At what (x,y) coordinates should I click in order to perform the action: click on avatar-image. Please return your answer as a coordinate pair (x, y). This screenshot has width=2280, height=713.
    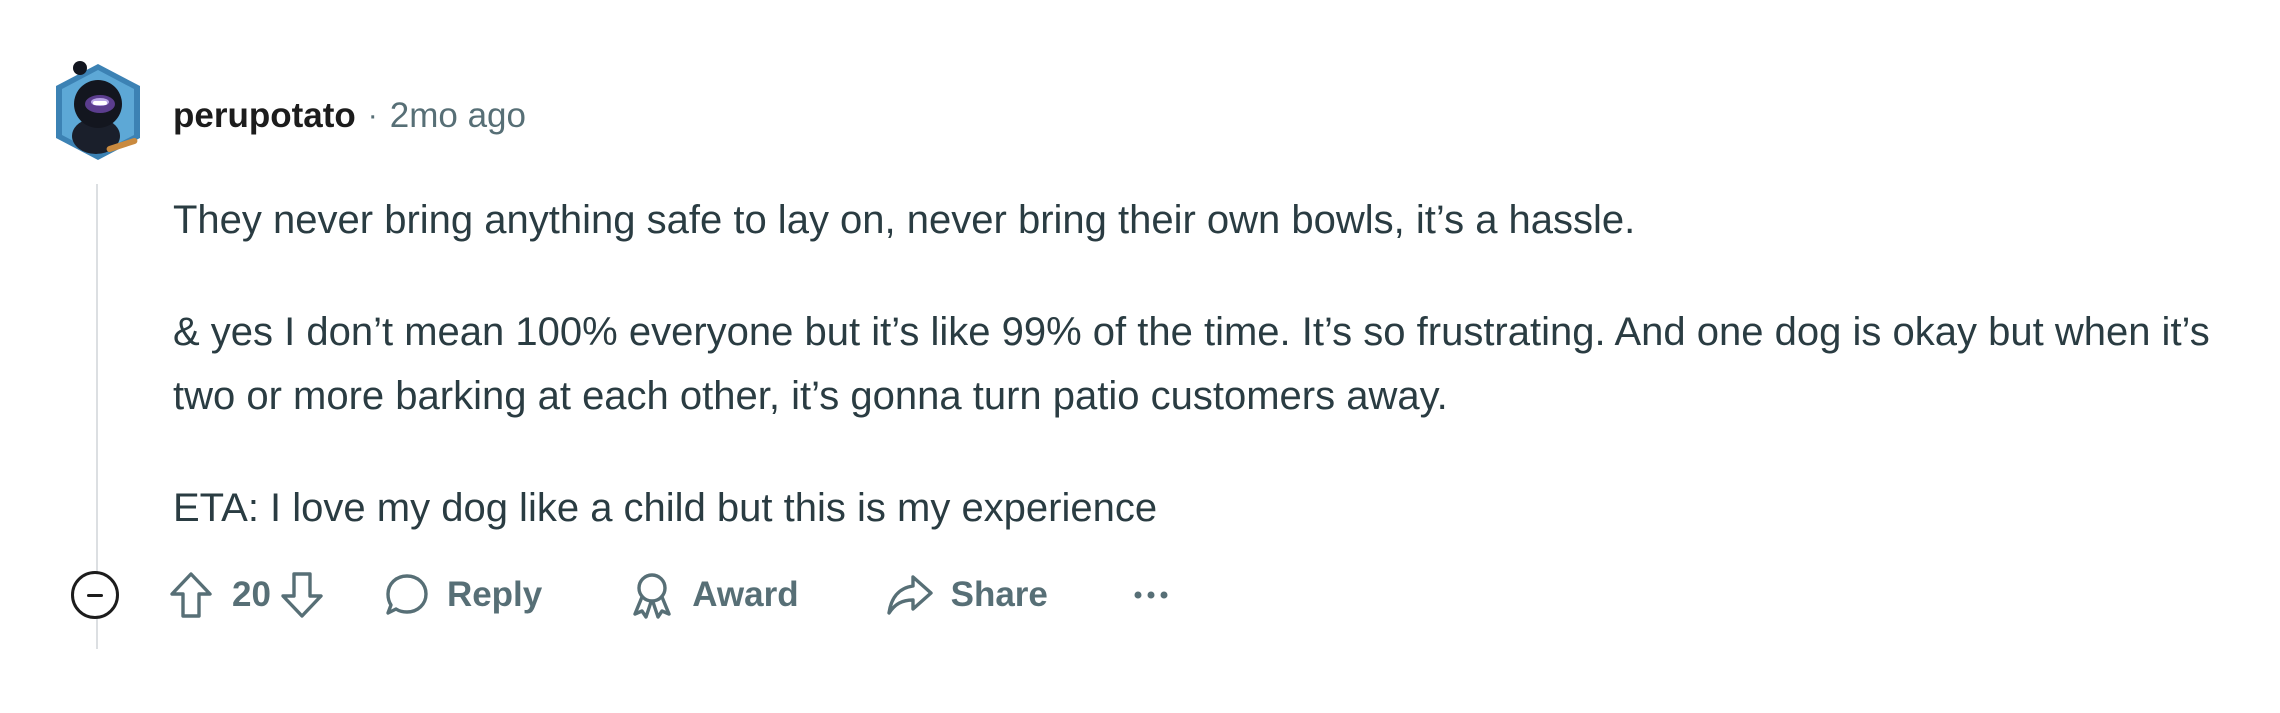
    Looking at the image, I should click on (98, 110).